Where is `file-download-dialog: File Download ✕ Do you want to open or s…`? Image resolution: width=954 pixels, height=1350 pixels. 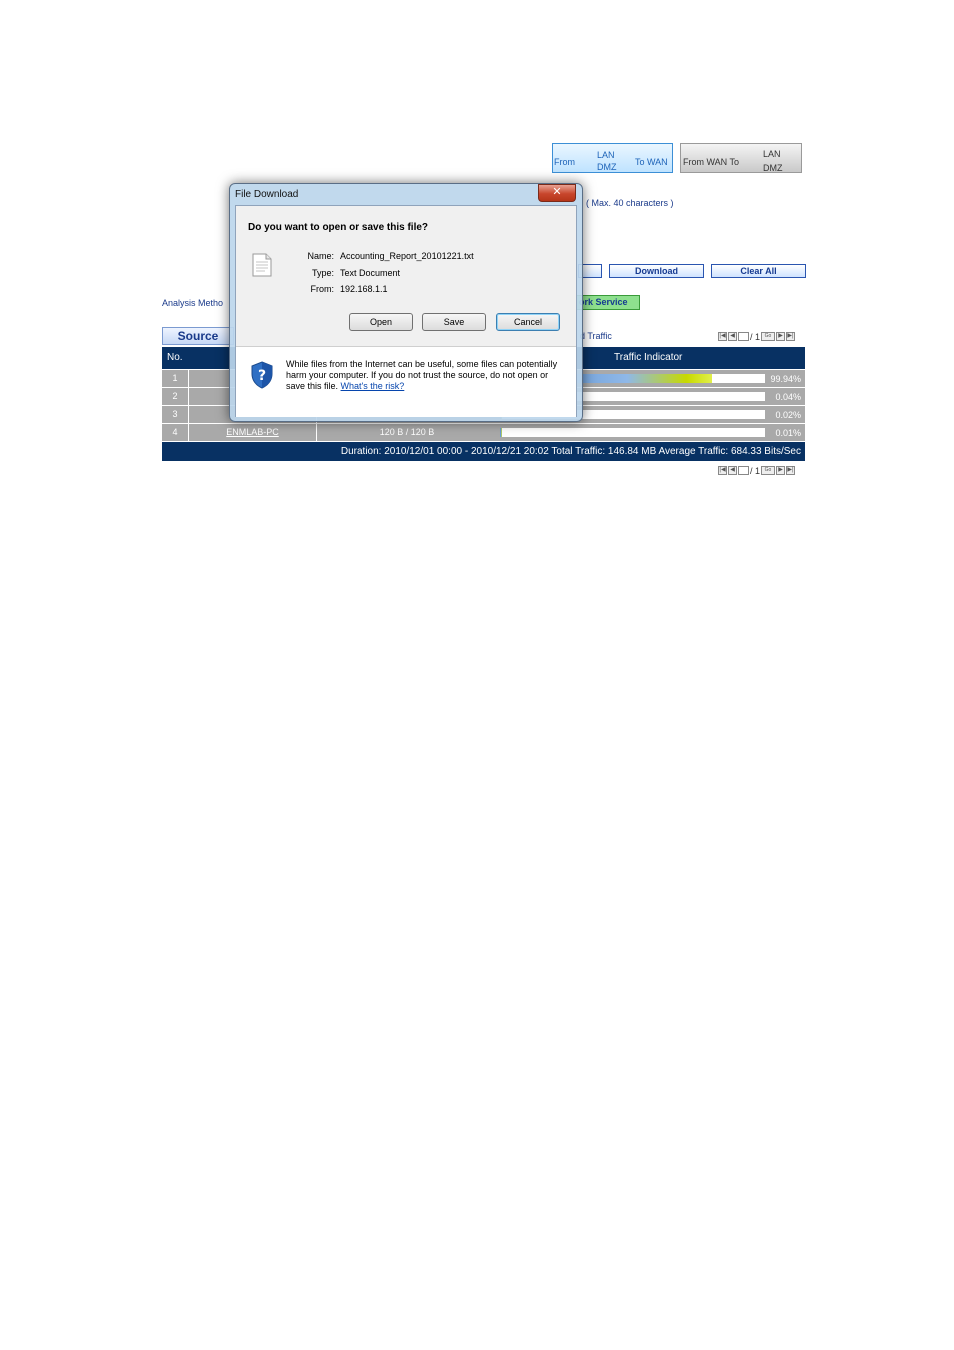 file-download-dialog: File Download ✕ Do you want to open or s… is located at coordinates (406, 302).